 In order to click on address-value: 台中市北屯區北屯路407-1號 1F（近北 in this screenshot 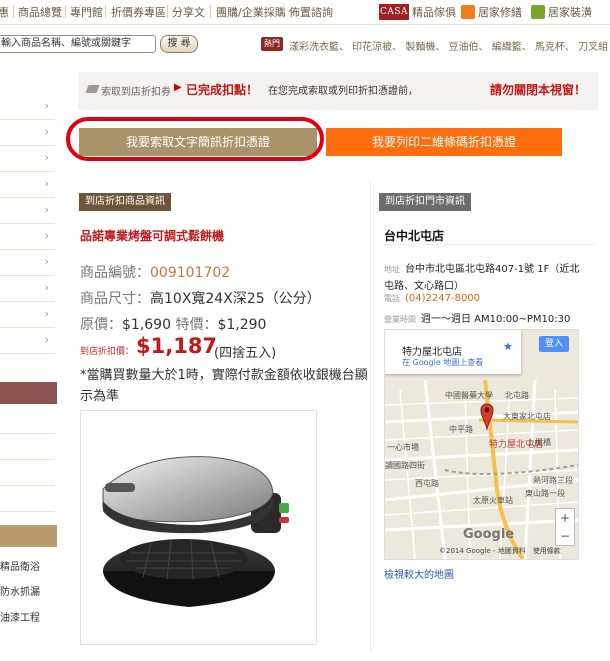, I will do `click(492, 269)`.